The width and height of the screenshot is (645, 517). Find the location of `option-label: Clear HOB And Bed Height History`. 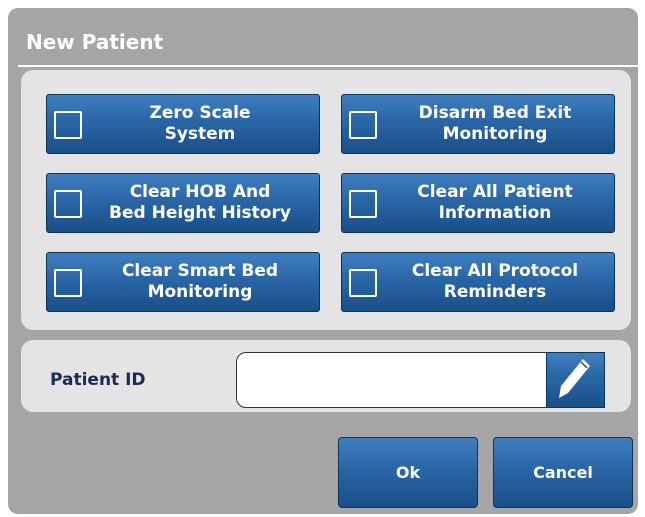

option-label: Clear HOB And Bed Height History is located at coordinates (200, 202).